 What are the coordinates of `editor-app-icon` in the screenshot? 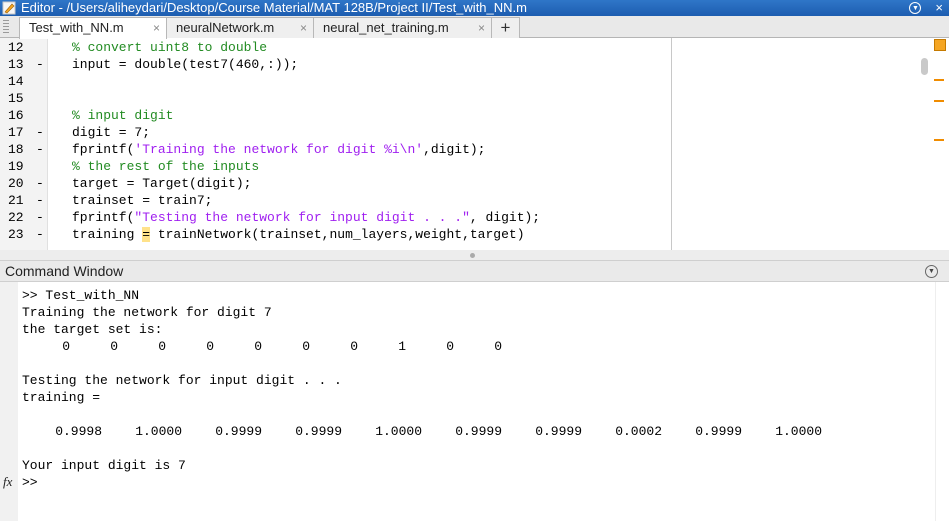 It's located at (9, 8).